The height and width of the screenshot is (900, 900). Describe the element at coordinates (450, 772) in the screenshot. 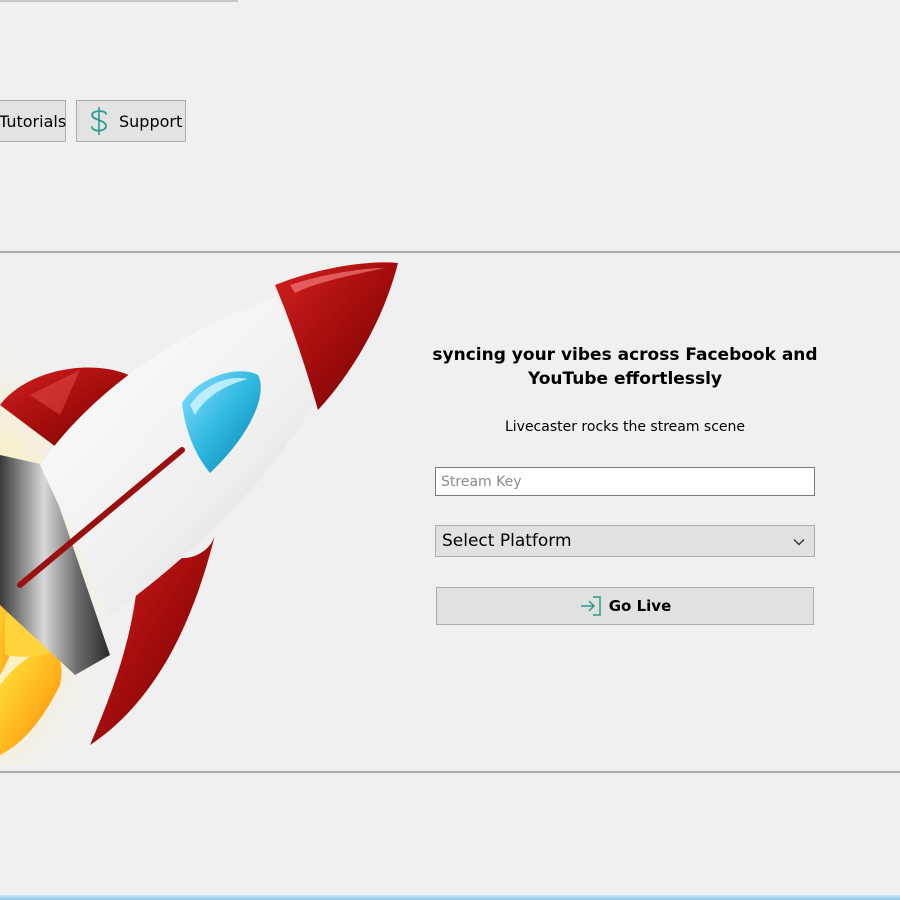

I see `section-divider-bottom` at that location.